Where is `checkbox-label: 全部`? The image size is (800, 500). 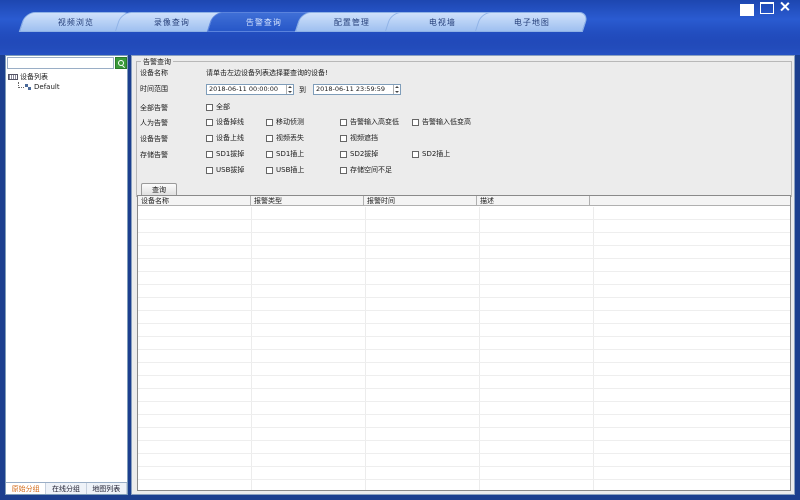
checkbox-label: 全部 is located at coordinates (223, 107).